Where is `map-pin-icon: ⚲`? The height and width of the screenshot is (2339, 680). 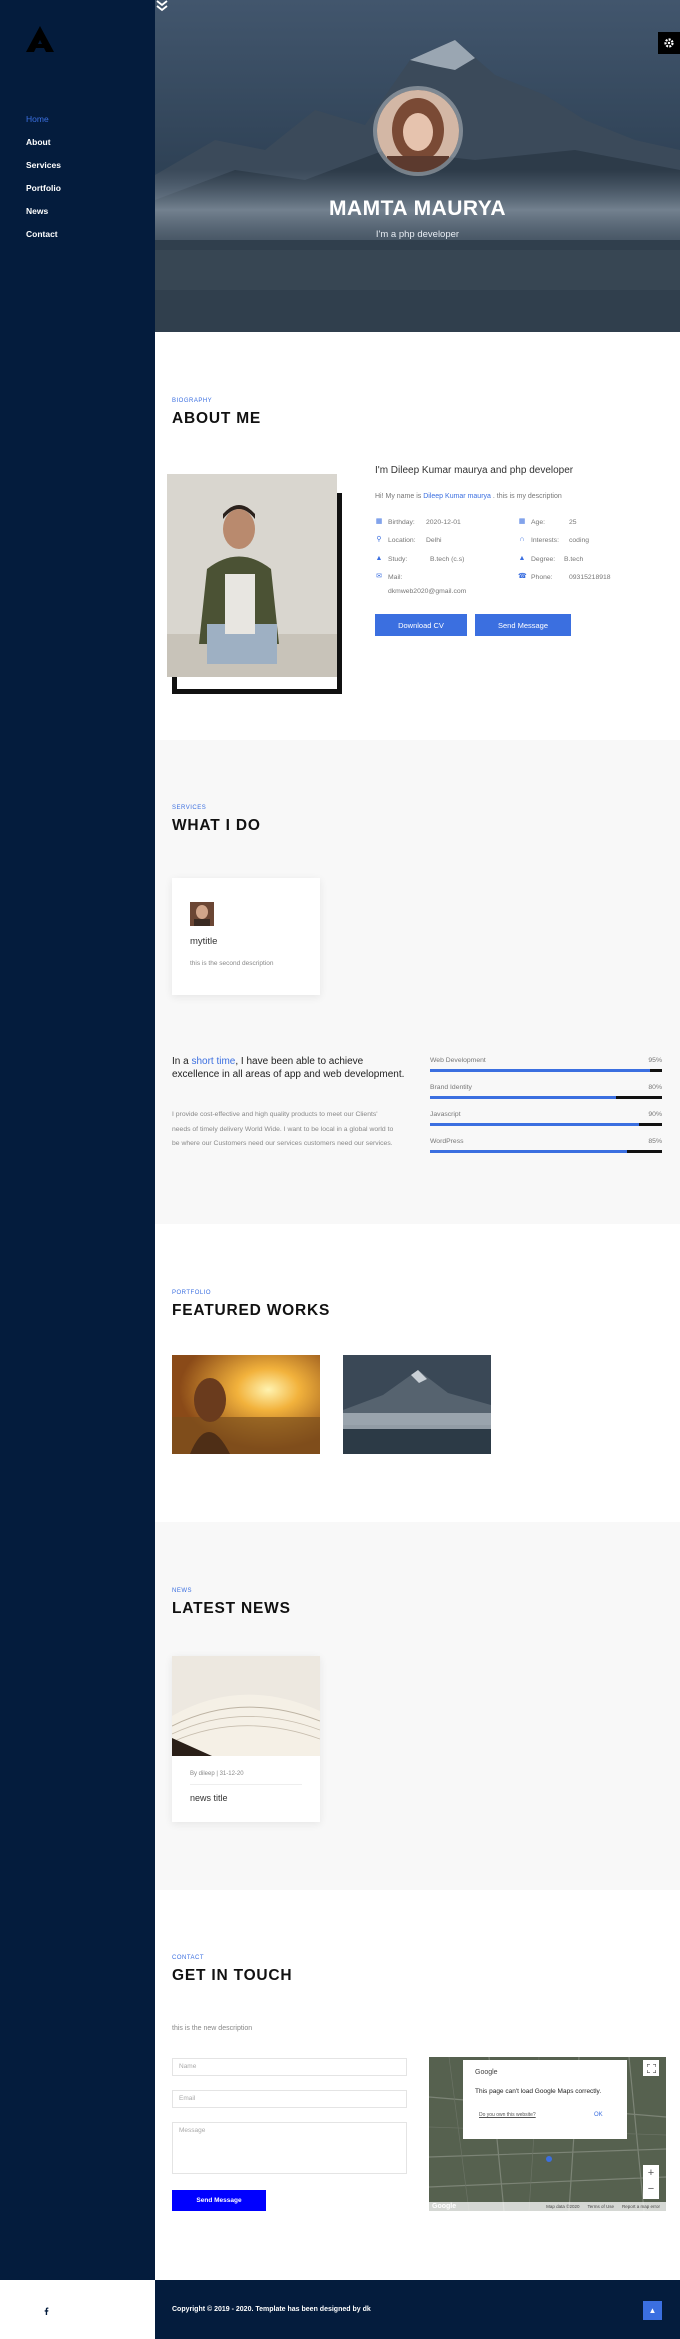
map-pin-icon: ⚲ is located at coordinates (379, 539).